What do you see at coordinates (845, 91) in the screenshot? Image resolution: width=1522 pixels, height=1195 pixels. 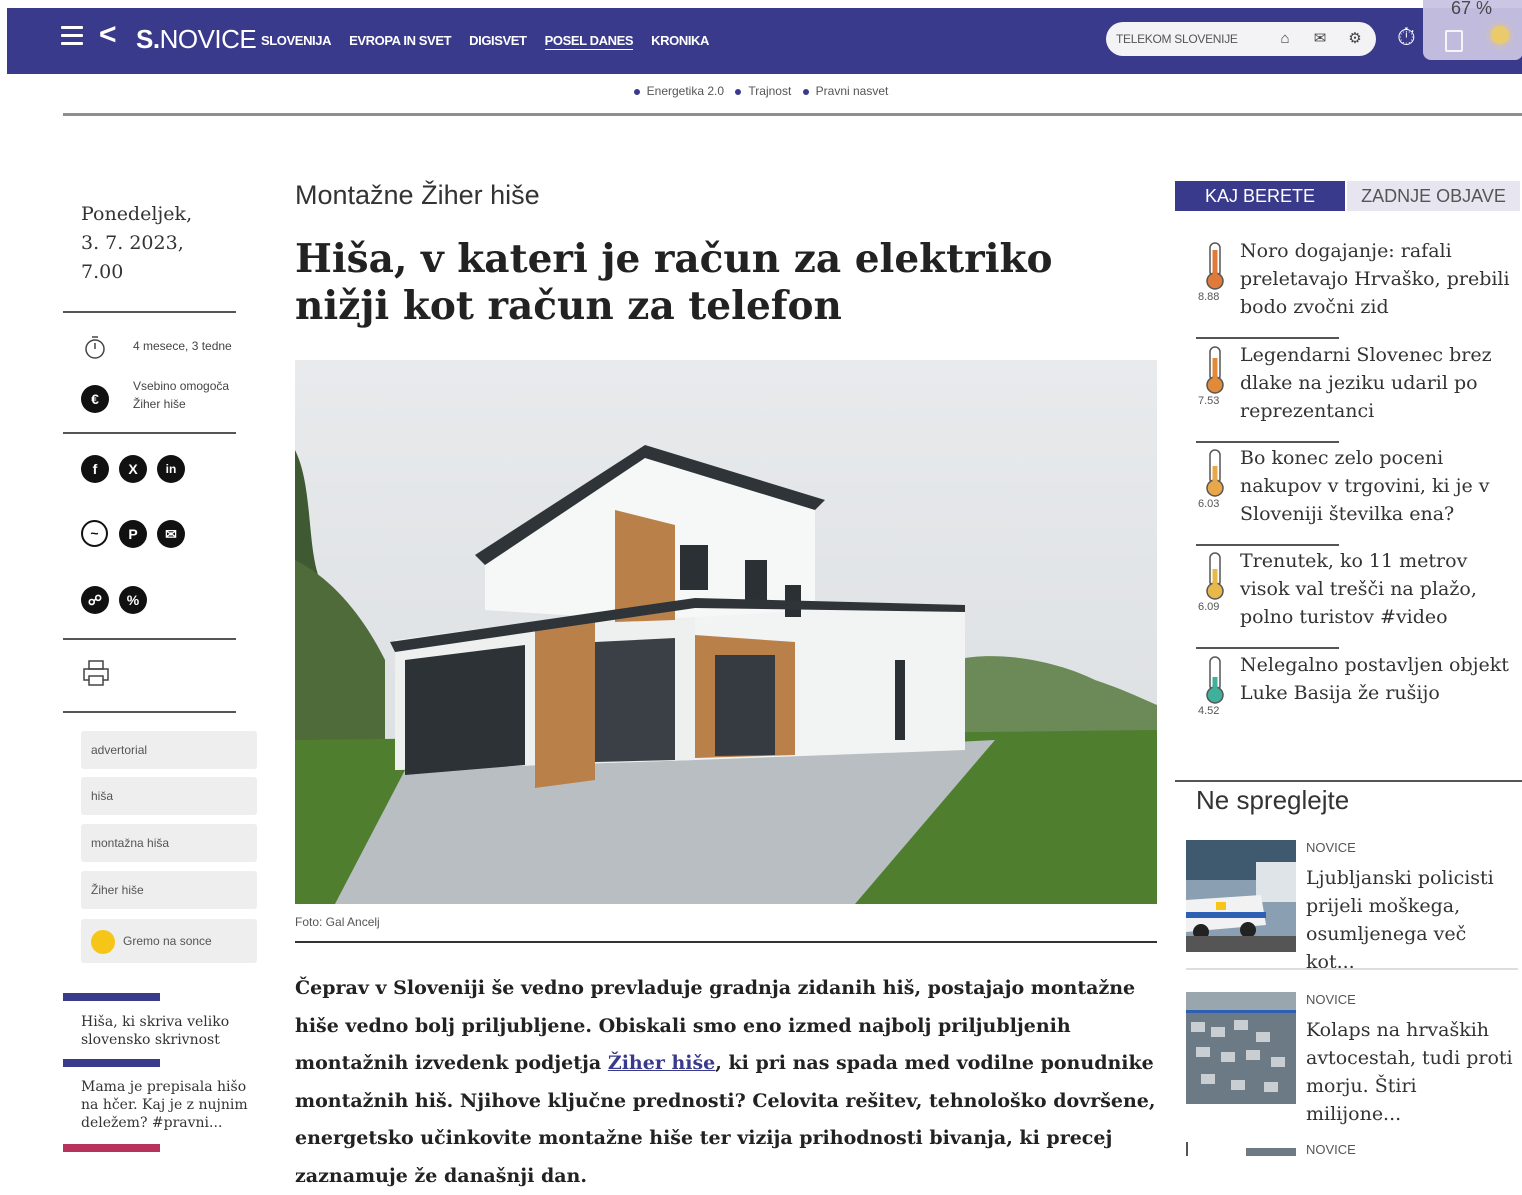 I see `subnav-item-pravni-nasvet: Pravni nasvet` at bounding box center [845, 91].